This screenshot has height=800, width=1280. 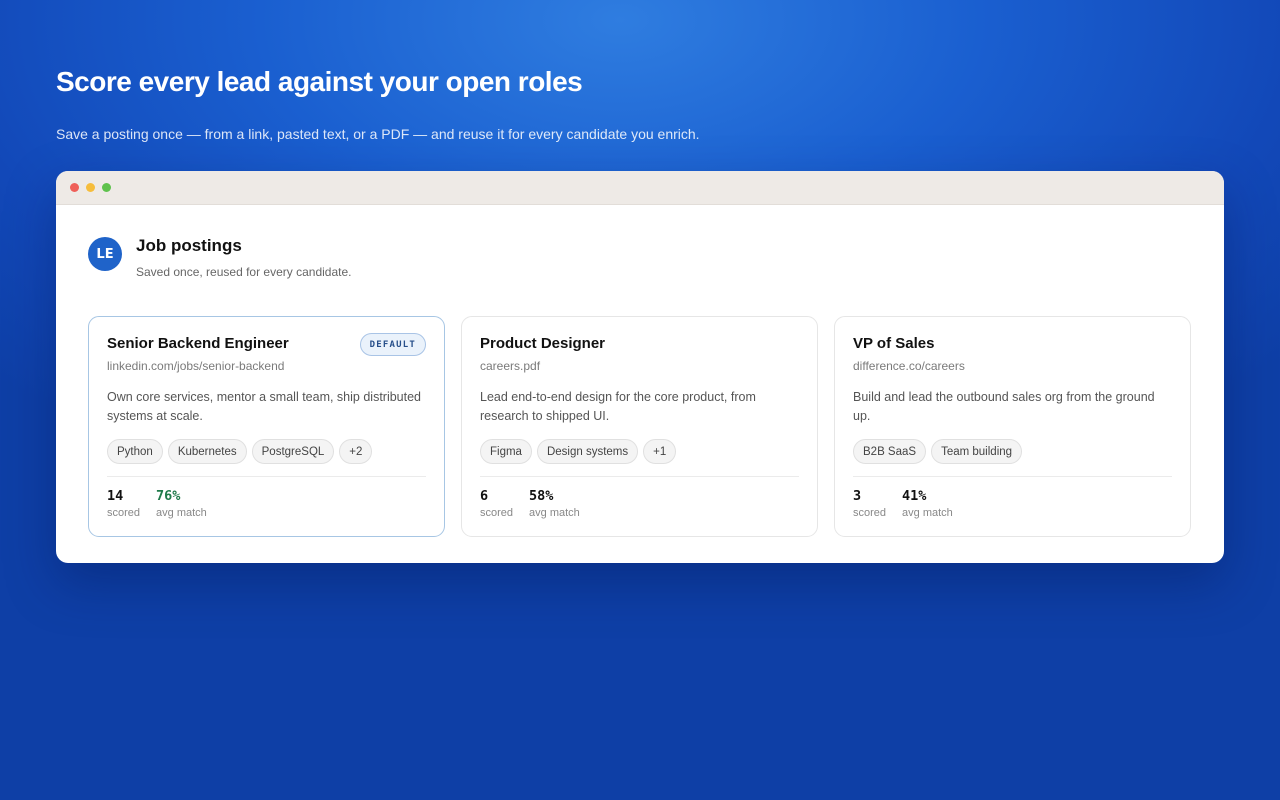 I want to click on job-source: linkedin.com/jobs/senior-backend, so click(x=196, y=366).